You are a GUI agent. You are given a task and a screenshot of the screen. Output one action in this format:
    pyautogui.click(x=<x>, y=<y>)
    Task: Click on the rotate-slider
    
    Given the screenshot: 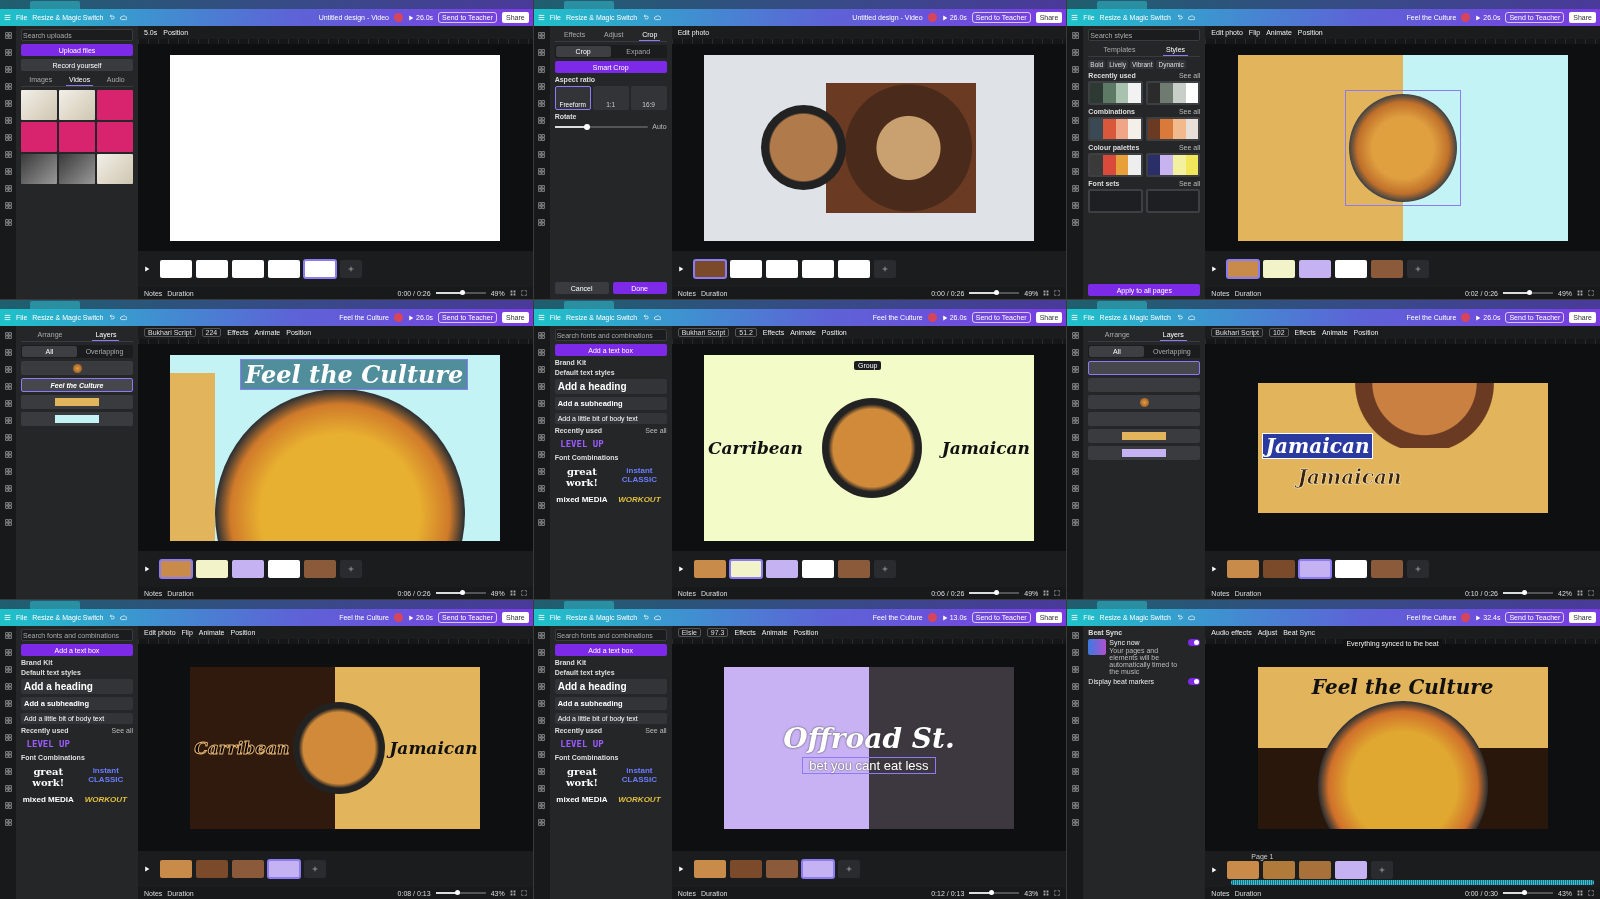 What is the action you would take?
    pyautogui.click(x=601, y=126)
    